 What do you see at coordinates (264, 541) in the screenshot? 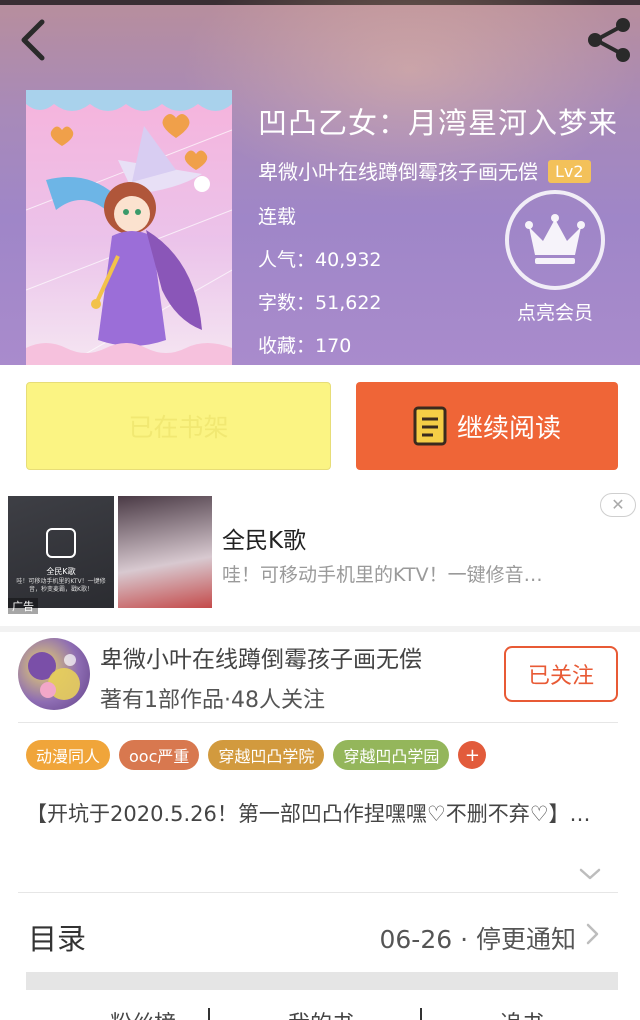
I see `ad-title: 全民K歌` at bounding box center [264, 541].